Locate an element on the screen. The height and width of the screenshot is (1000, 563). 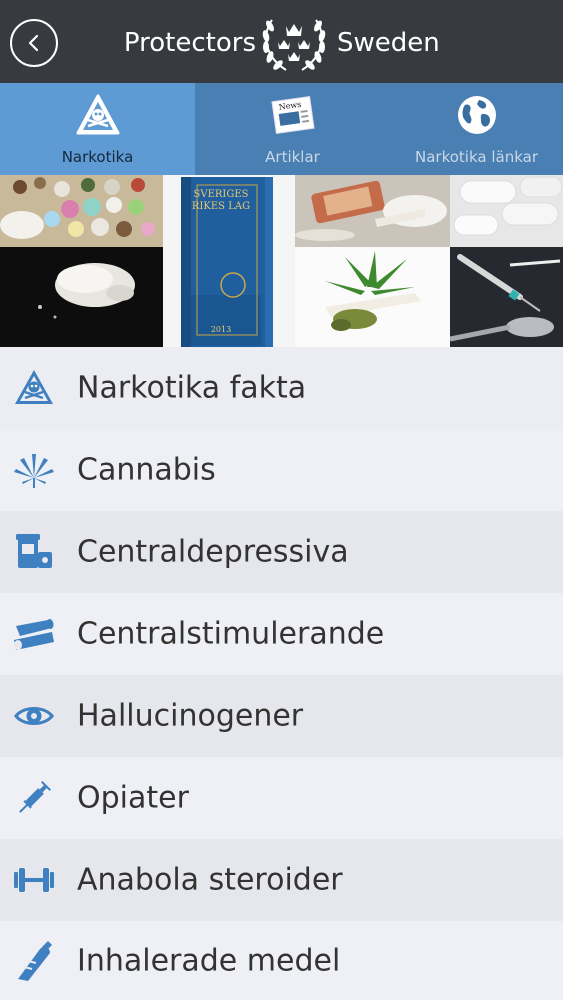
list-item-label: Anabola steroider is located at coordinates (210, 880).